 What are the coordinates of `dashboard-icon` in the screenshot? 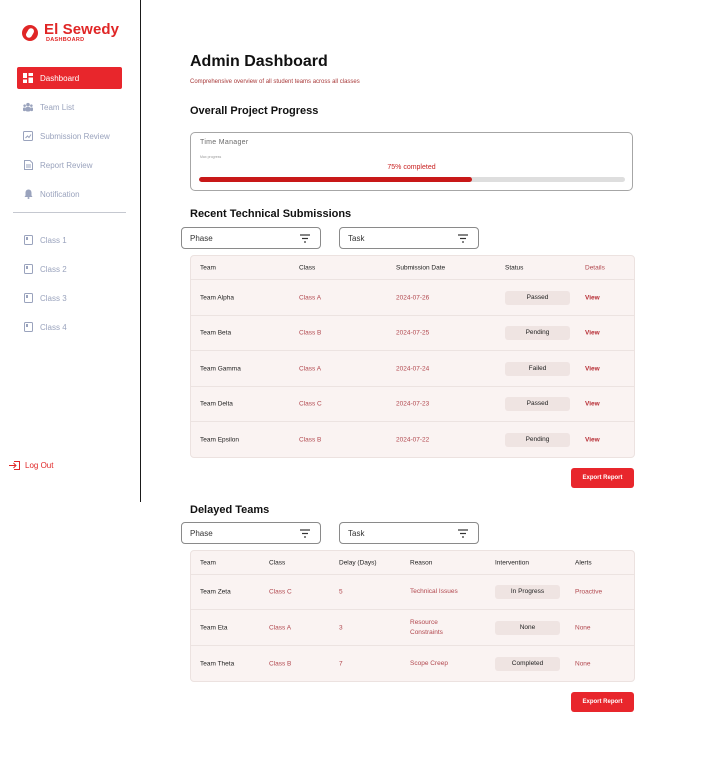 It's located at (28, 78).